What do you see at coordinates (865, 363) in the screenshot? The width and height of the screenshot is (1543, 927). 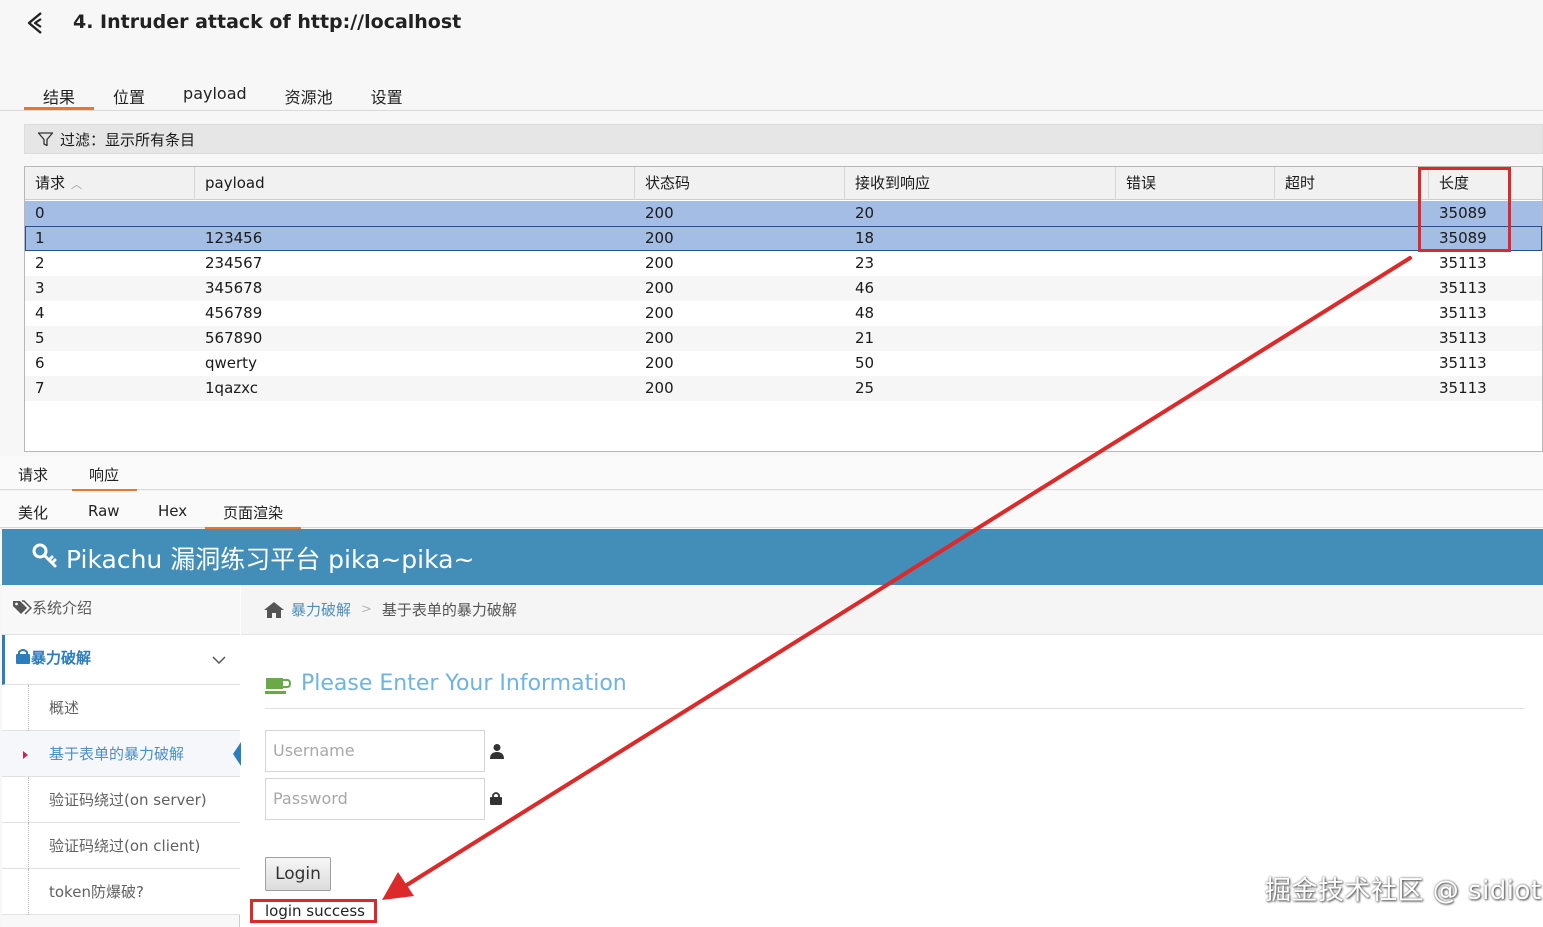 I see `cell-response-received: 50` at bounding box center [865, 363].